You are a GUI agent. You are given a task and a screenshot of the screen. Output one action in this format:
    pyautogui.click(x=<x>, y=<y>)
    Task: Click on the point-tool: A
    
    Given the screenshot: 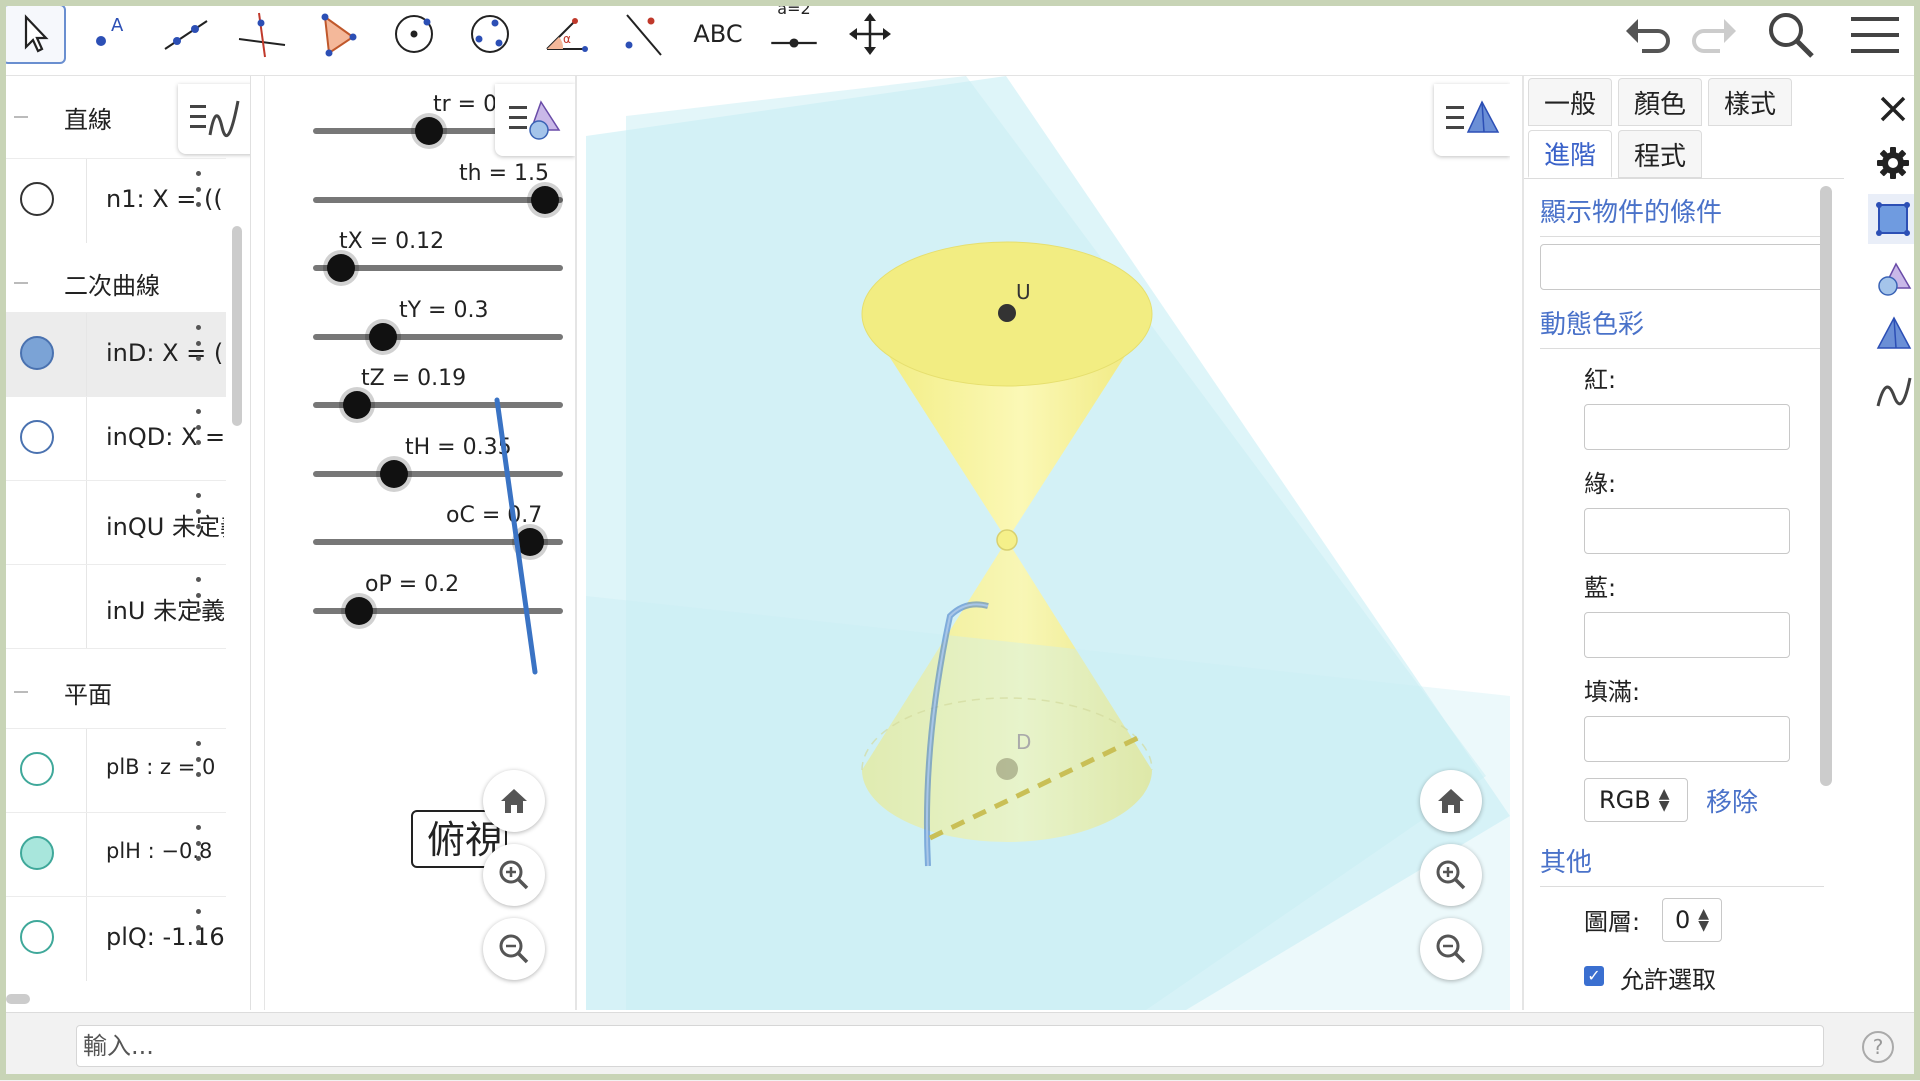 What is the action you would take?
    pyautogui.click(x=110, y=34)
    